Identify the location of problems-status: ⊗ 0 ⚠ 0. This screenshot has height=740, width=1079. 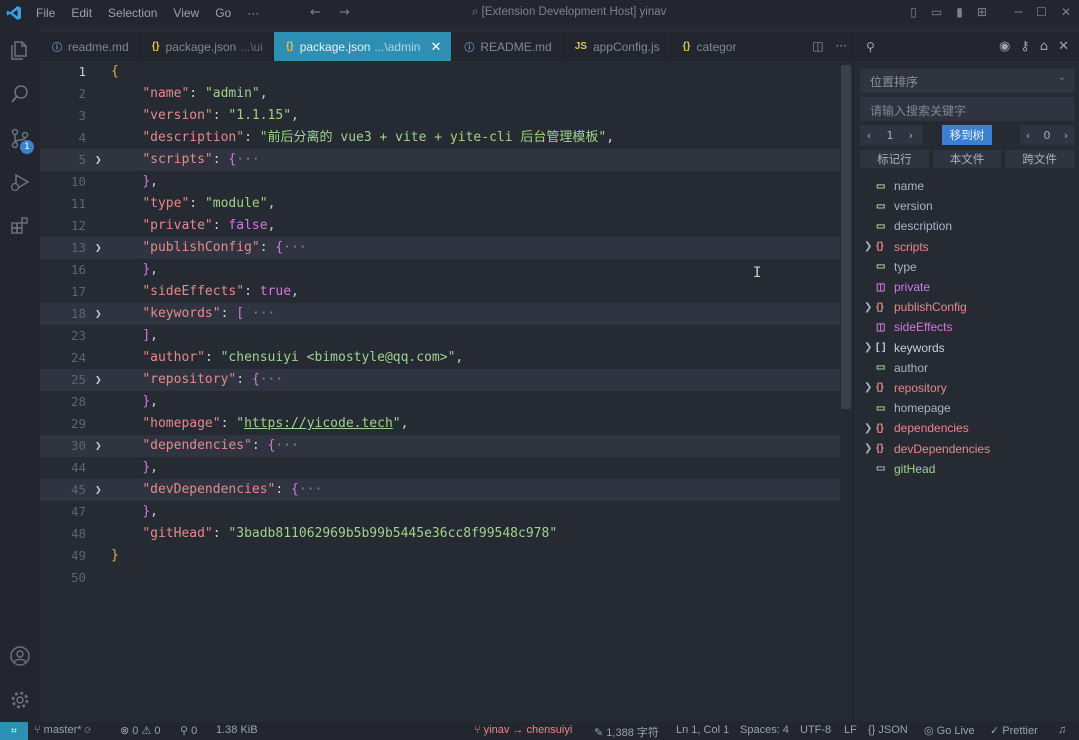
(140, 730).